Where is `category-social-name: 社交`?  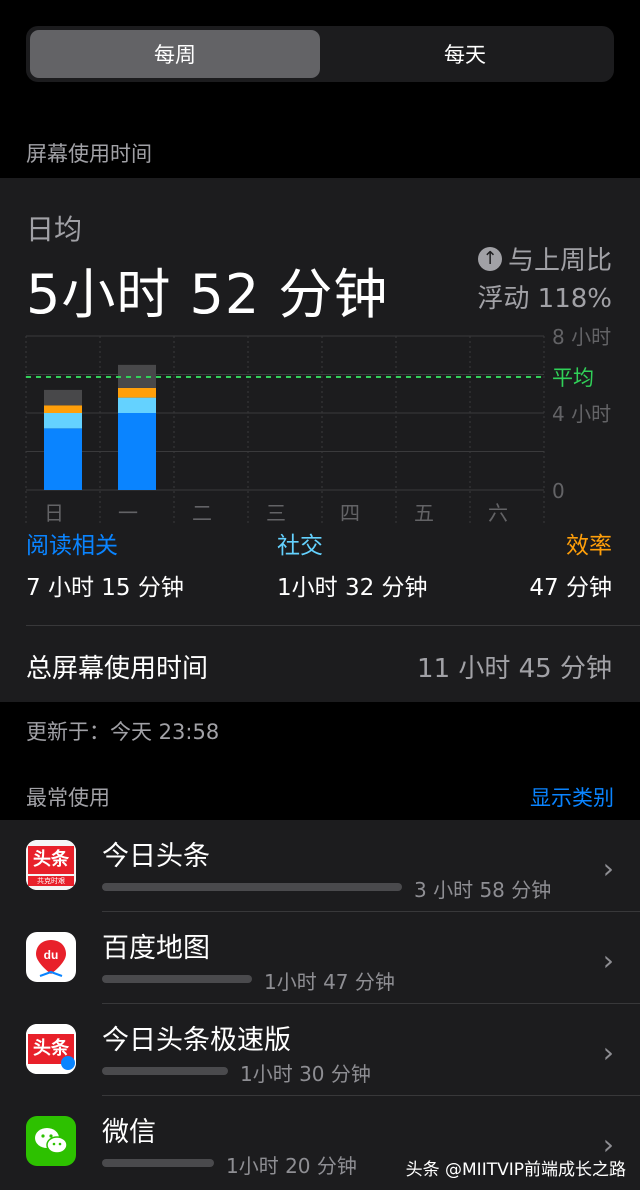 category-social-name: 社交 is located at coordinates (300, 546).